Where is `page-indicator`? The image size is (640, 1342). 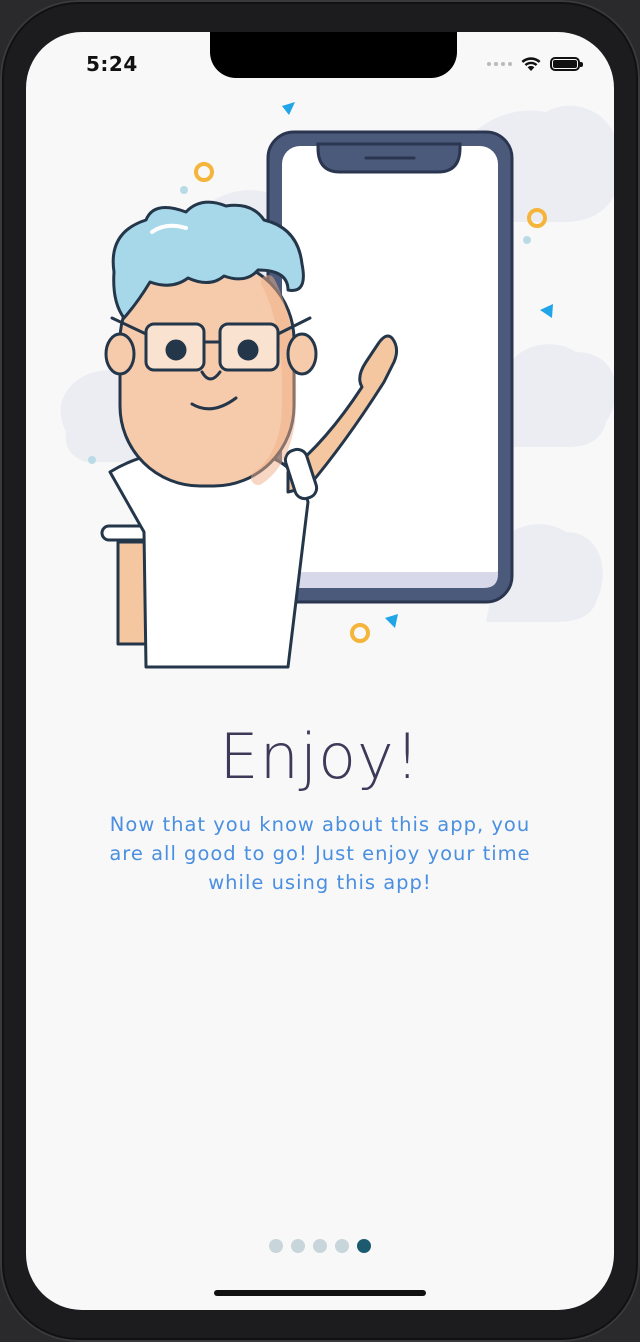 page-indicator is located at coordinates (320, 1246).